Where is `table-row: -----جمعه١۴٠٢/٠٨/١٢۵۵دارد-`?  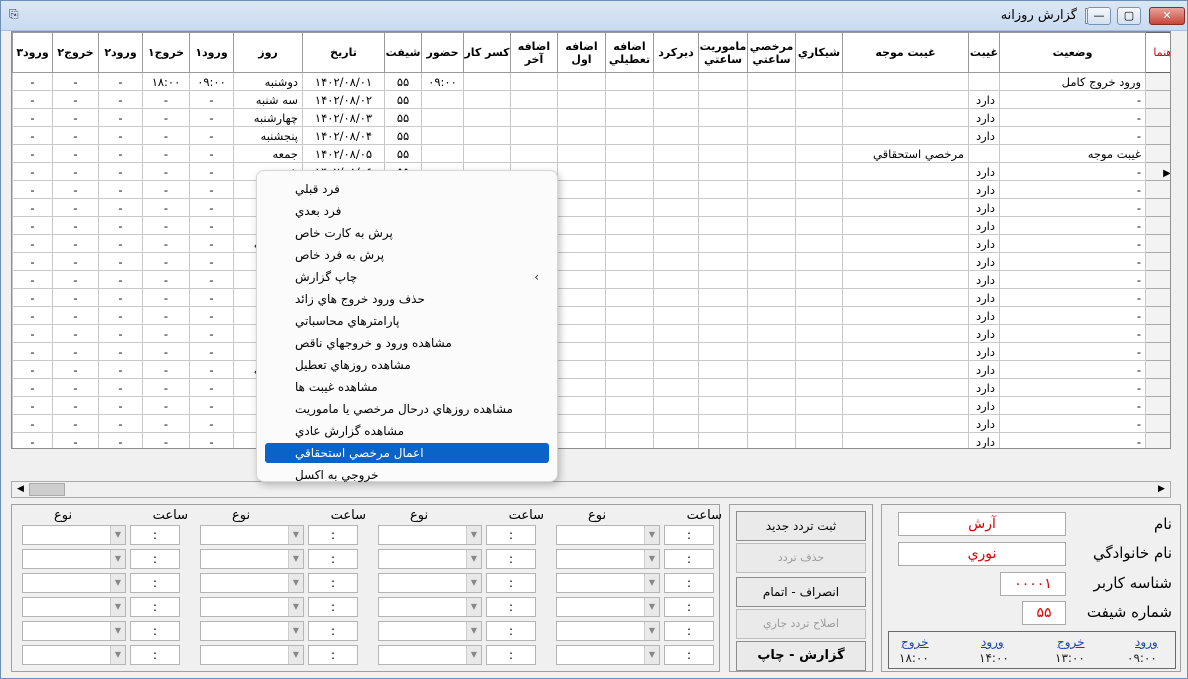
table-row: -----جمعه١۴٠٢/٠٨/١٢۵۵دارد- is located at coordinates (591, 279).